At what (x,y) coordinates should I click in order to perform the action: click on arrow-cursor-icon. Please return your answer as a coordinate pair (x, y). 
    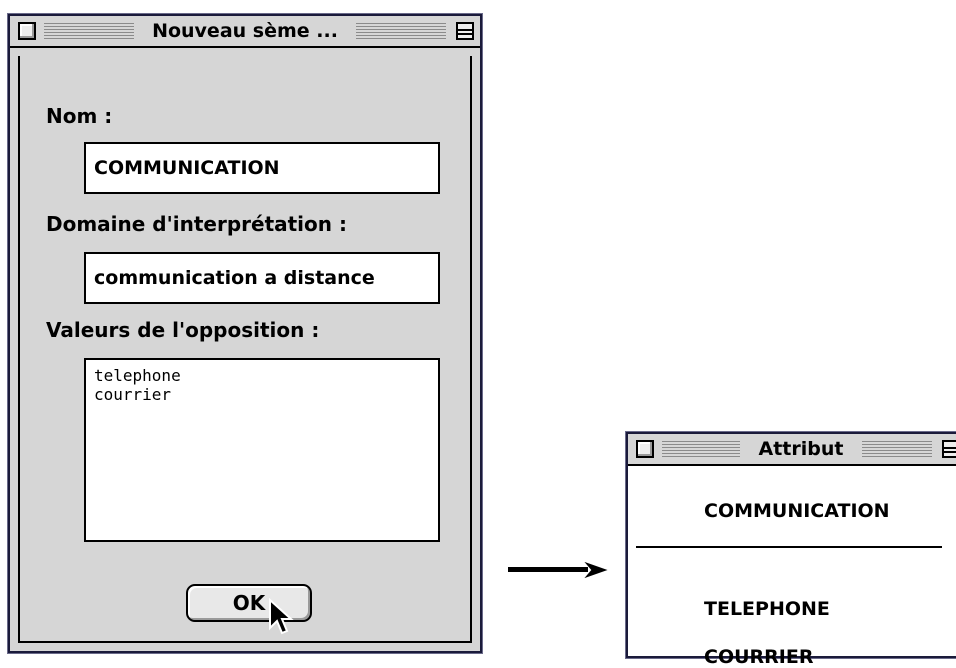
    Looking at the image, I should click on (281, 616).